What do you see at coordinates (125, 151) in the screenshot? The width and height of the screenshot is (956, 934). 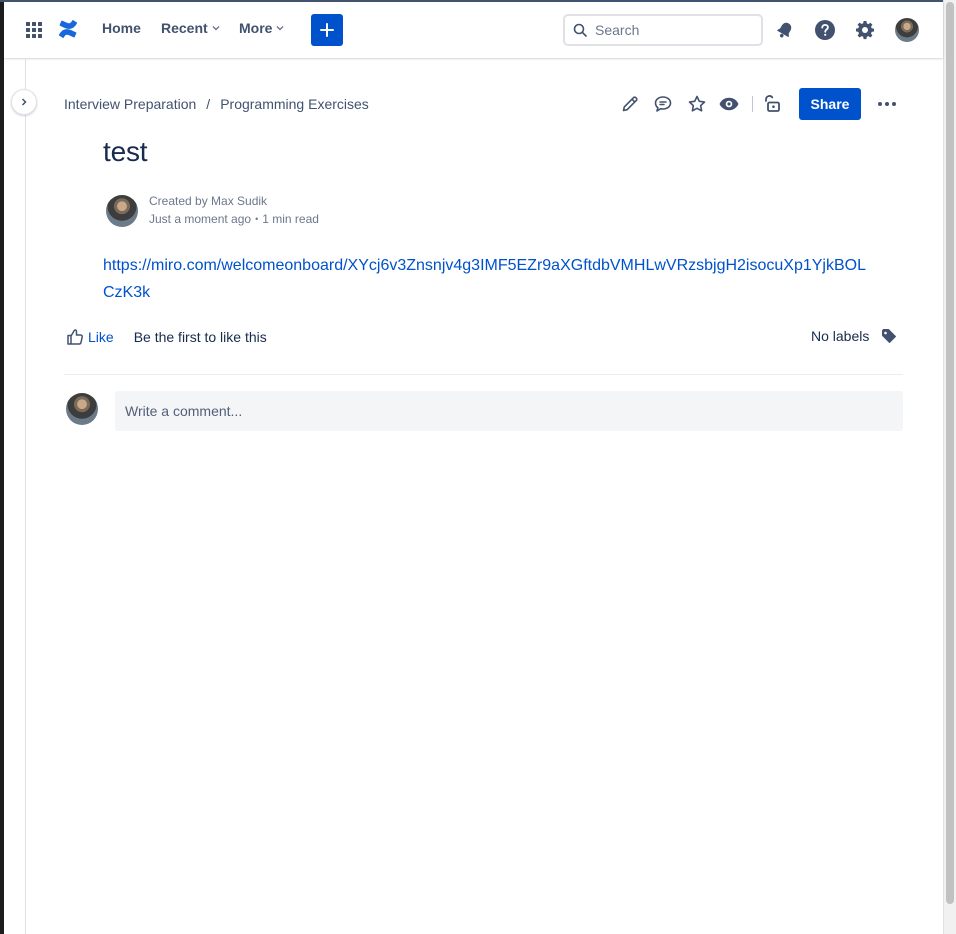 I see `page-title: test` at bounding box center [125, 151].